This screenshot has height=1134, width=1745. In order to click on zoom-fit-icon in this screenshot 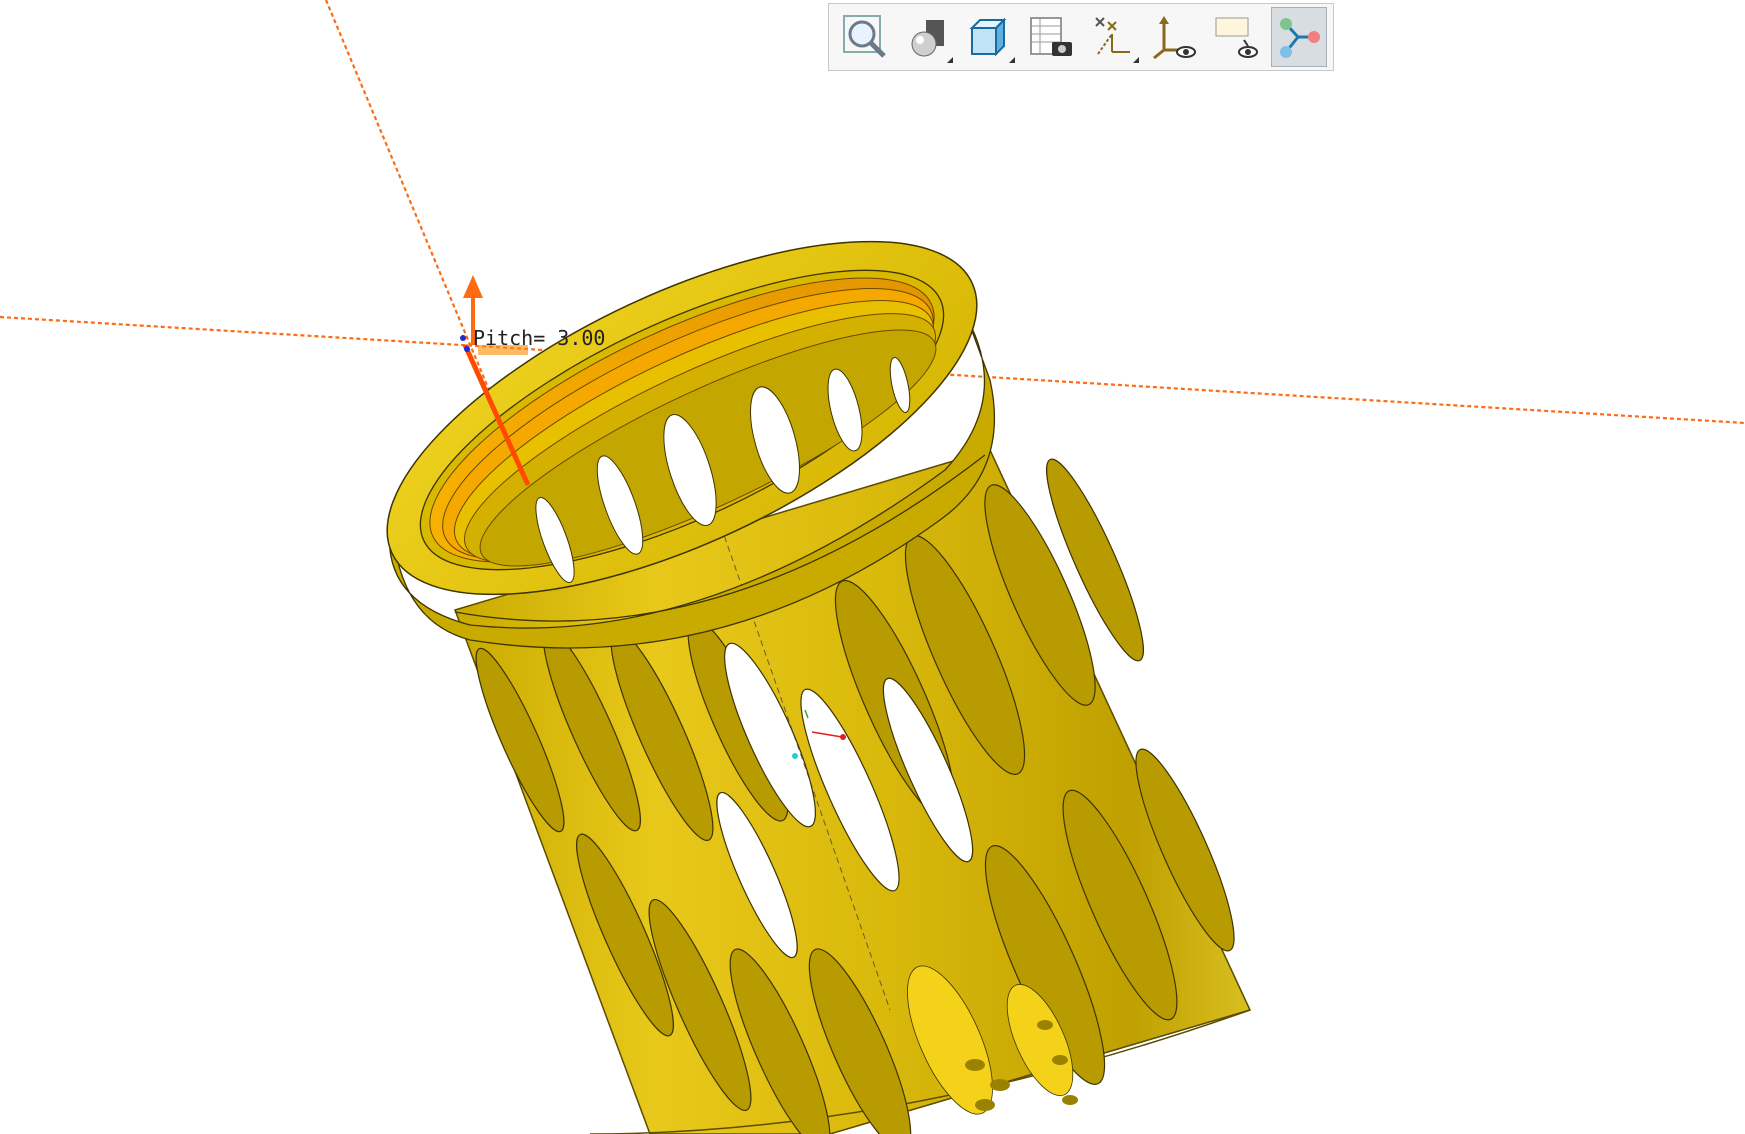, I will do `click(864, 36)`.